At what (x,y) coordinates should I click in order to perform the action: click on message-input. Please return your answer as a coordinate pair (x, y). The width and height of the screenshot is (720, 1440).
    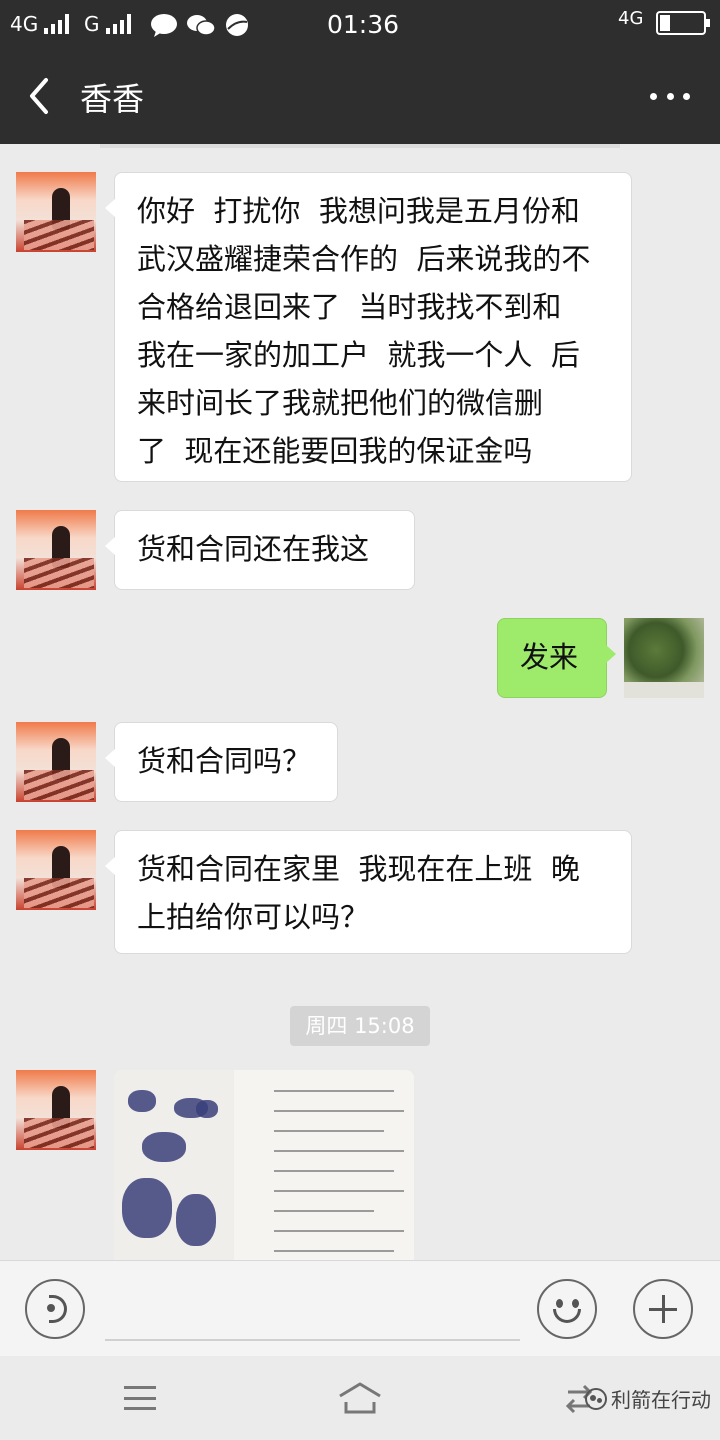
    Looking at the image, I should click on (312, 1340).